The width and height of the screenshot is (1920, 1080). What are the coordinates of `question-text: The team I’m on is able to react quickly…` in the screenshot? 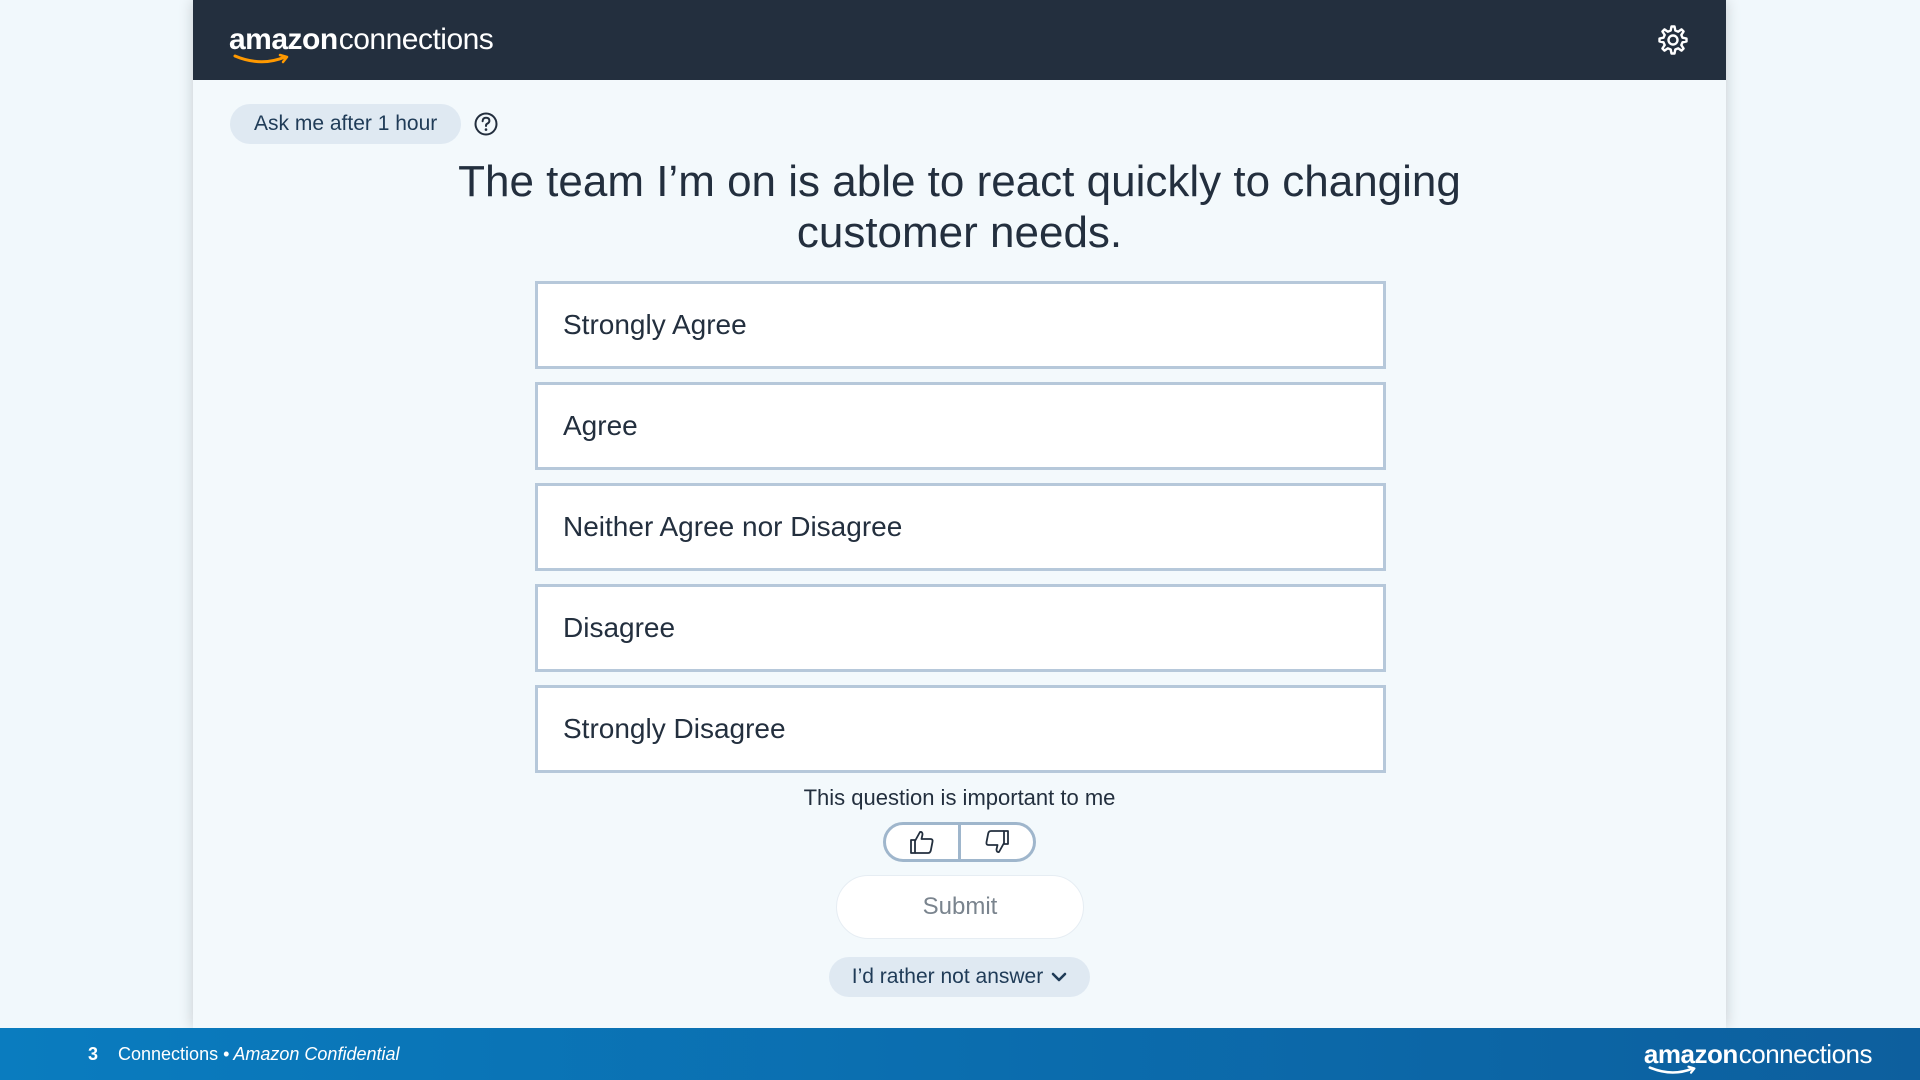 It's located at (959, 207).